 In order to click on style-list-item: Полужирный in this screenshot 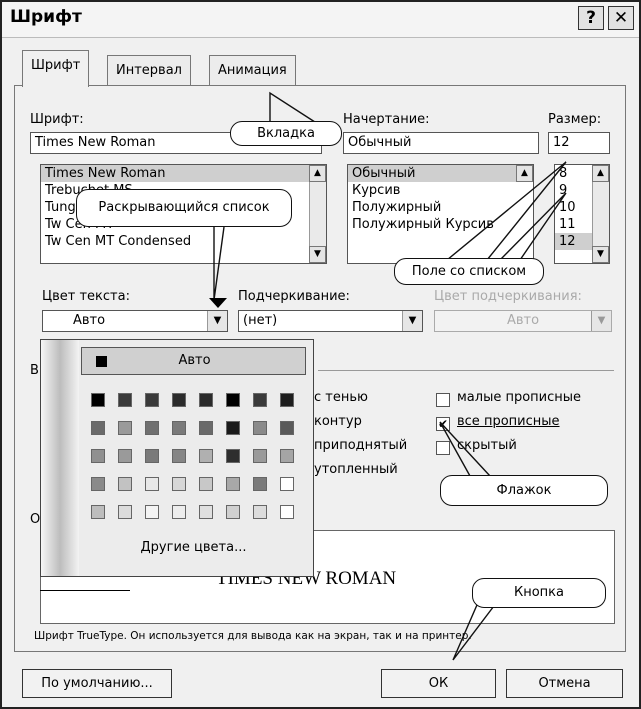, I will do `click(440, 207)`.